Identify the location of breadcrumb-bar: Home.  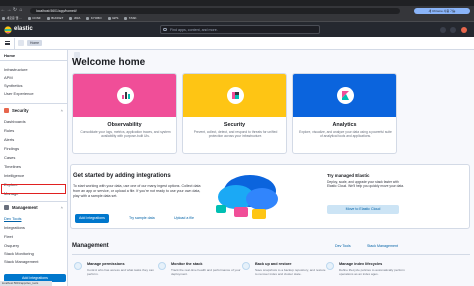
(237, 43).